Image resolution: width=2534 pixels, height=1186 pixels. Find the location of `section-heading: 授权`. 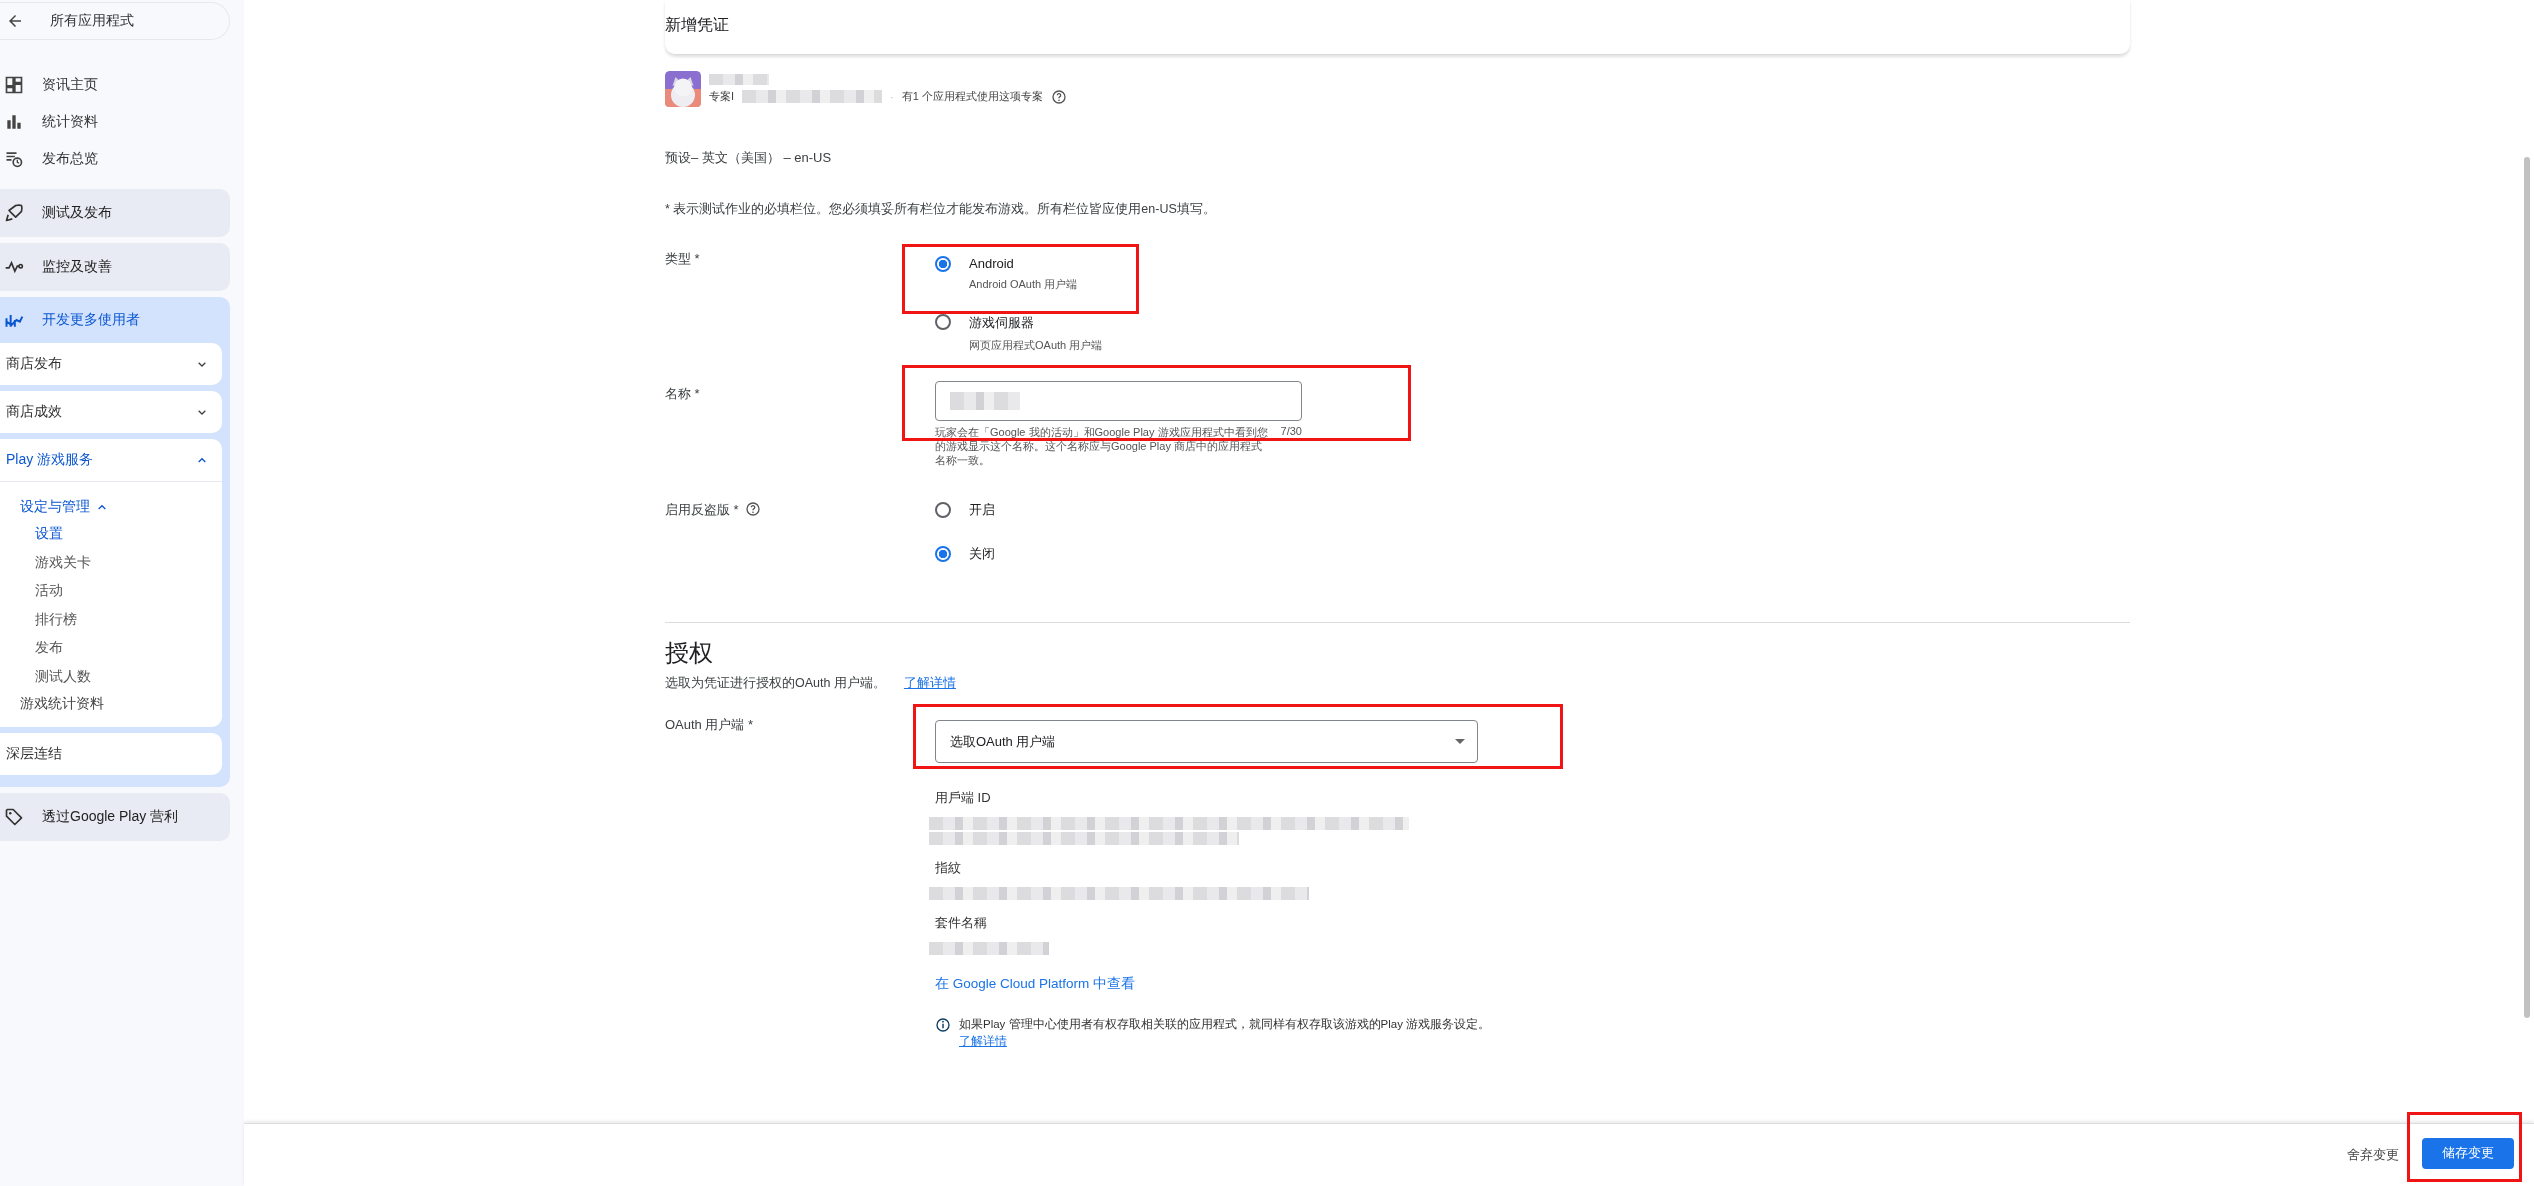

section-heading: 授权 is located at coordinates (689, 653).